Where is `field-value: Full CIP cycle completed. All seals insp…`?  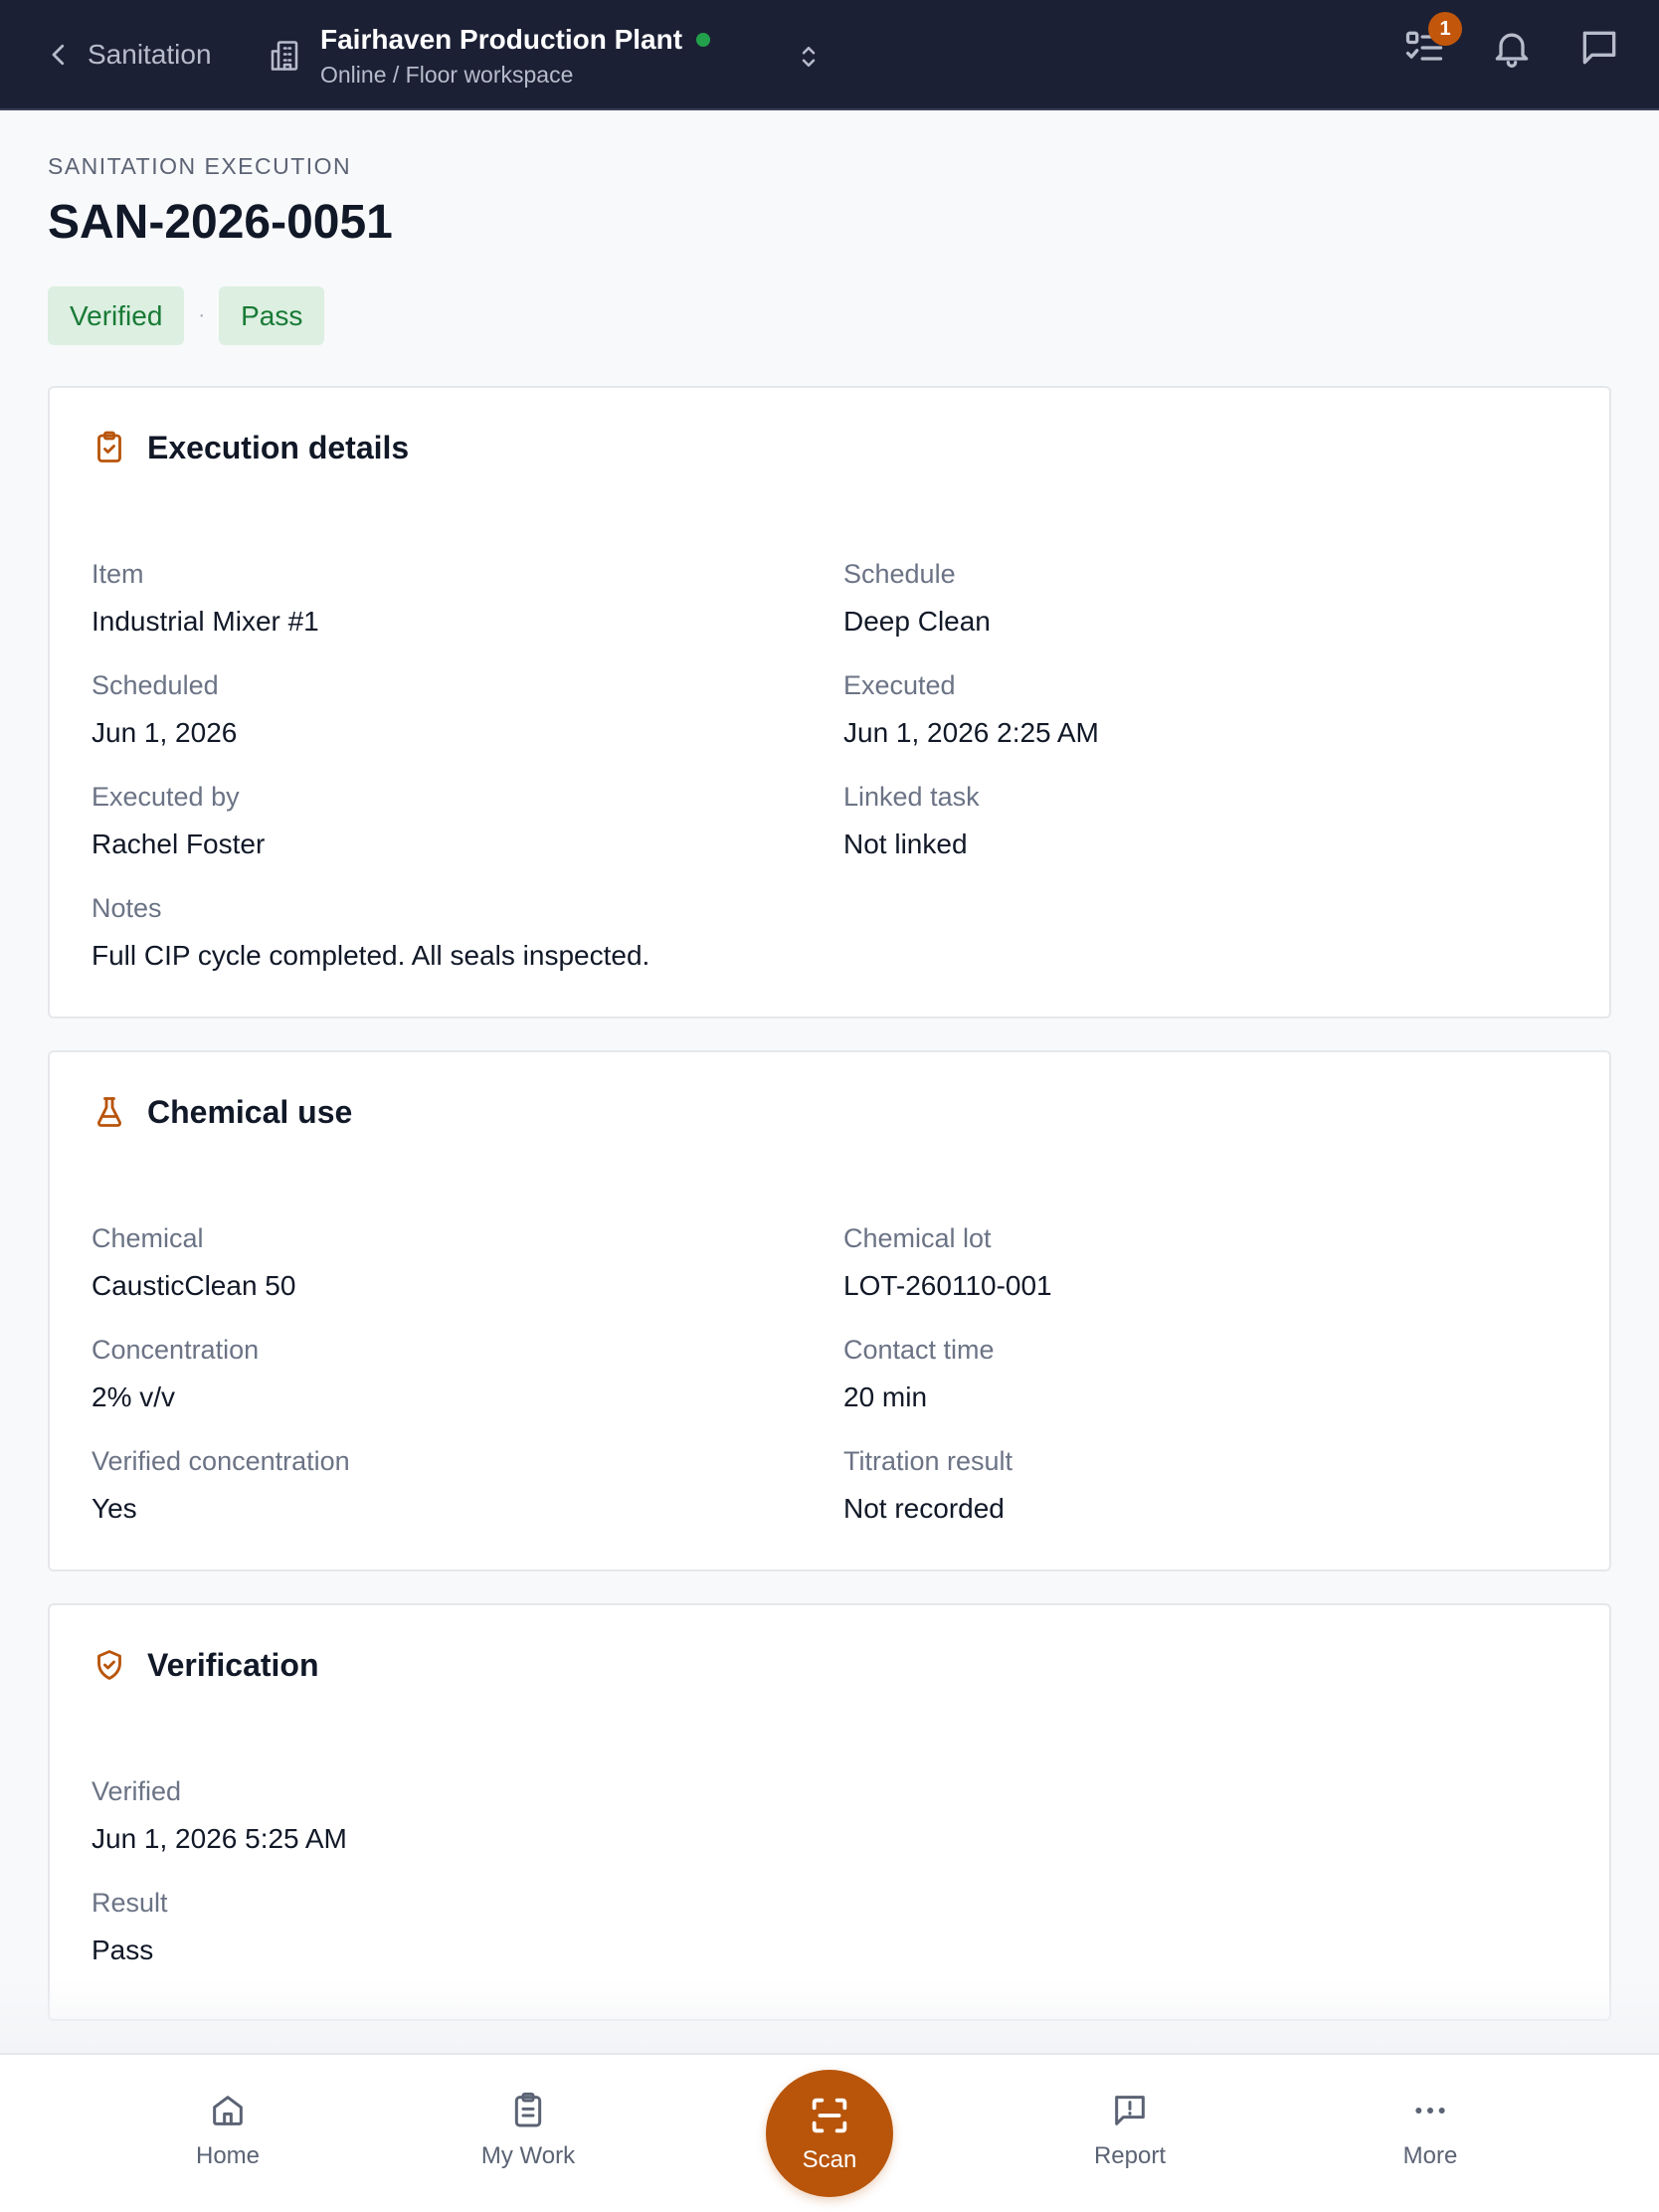
field-value: Full CIP cycle completed. All seals insp… is located at coordinates (371, 955).